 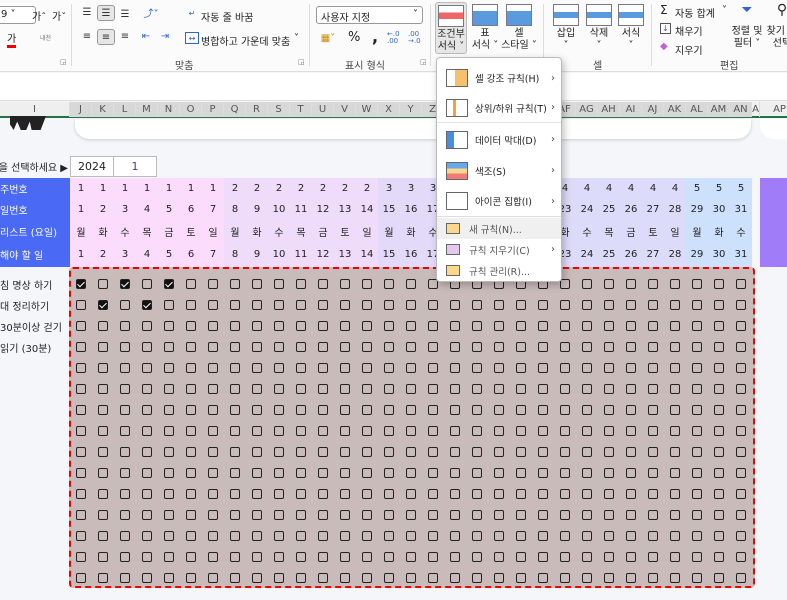 What do you see at coordinates (499, 108) in the screenshot?
I see `menu-item-top-bottom-rules: 상위/하위 규칙(T) ›` at bounding box center [499, 108].